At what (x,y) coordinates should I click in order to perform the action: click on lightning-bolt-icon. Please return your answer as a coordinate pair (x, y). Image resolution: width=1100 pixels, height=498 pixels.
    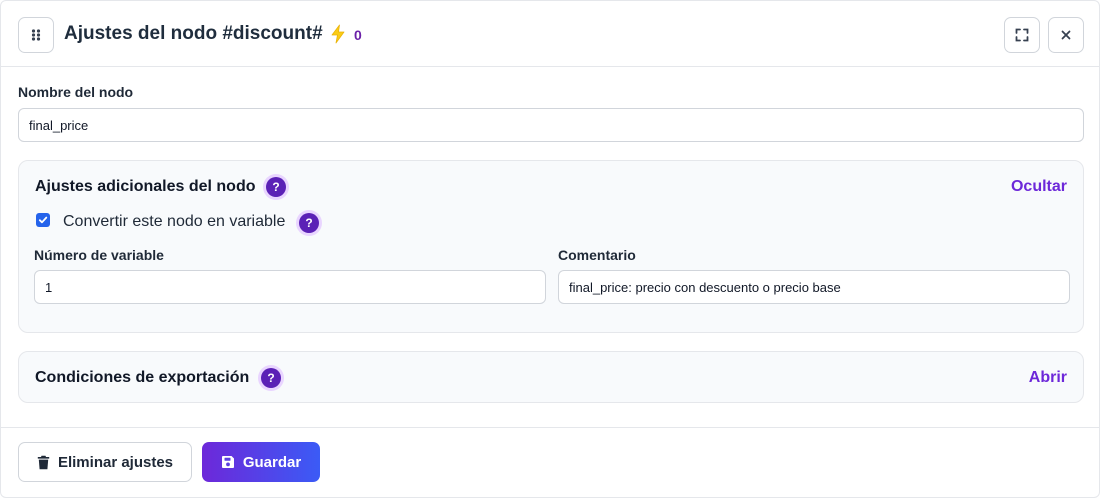
    Looking at the image, I should click on (338, 34).